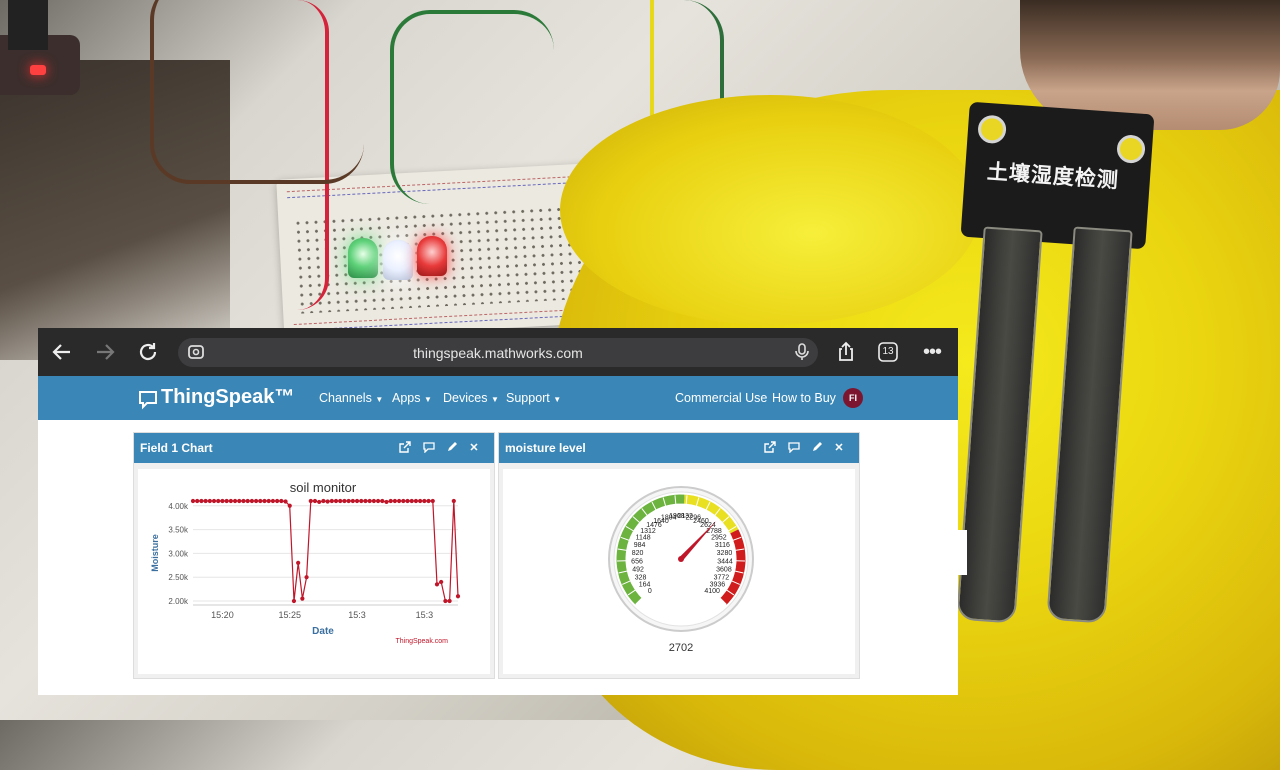 Image resolution: width=1280 pixels, height=770 pixels. Describe the element at coordinates (853, 398) in the screenshot. I see `user-avatar: FI` at that location.